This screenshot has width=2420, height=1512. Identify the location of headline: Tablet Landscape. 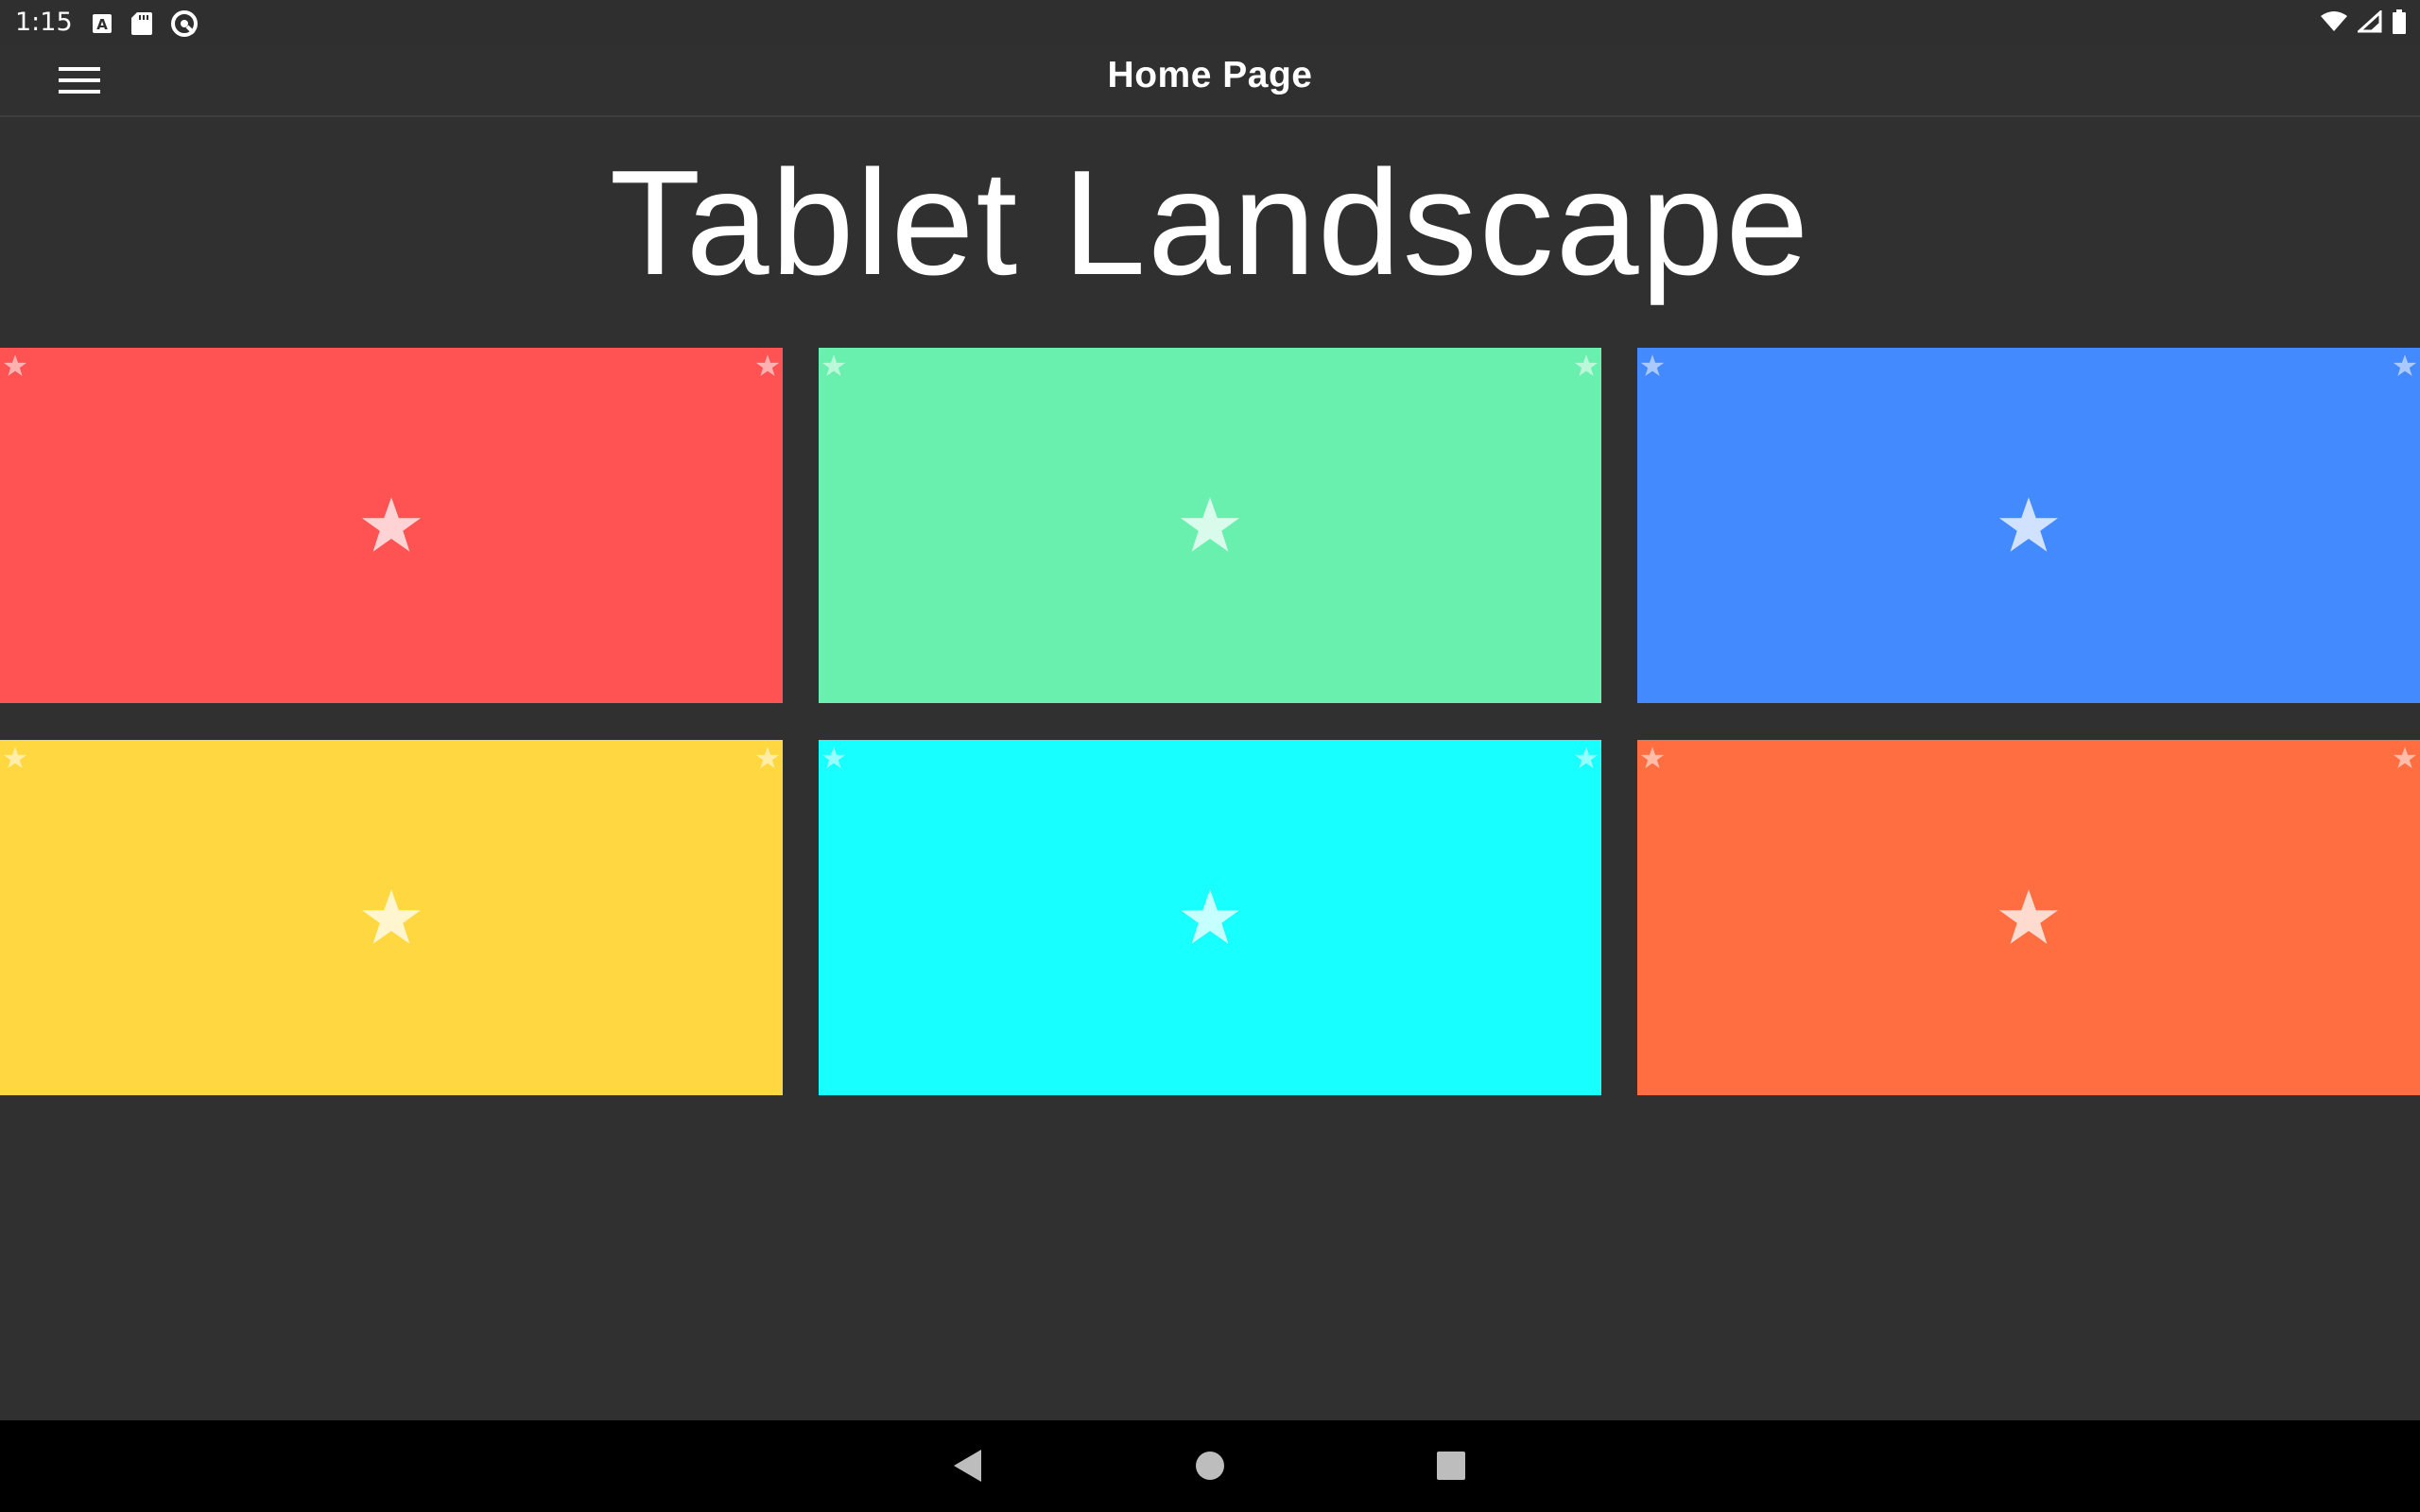
(1210, 223).